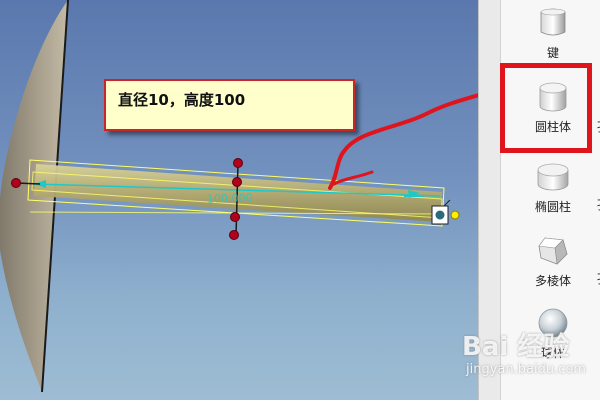 This screenshot has width=600, height=400. I want to click on key-shape-icon, so click(553, 22).